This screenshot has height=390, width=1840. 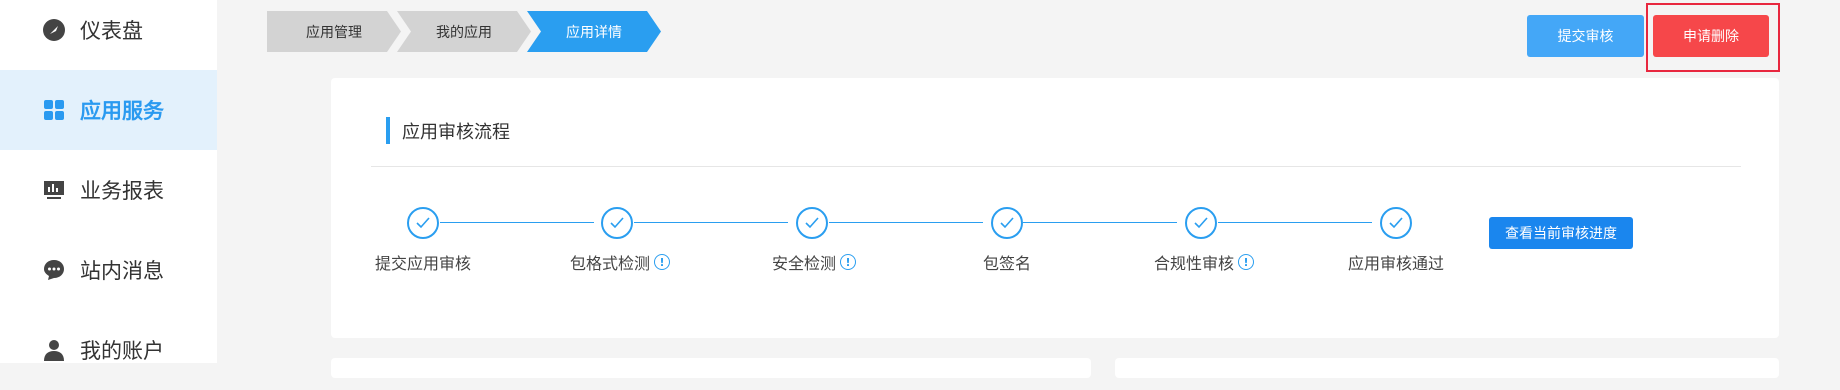 I want to click on report-icon, so click(x=54, y=190).